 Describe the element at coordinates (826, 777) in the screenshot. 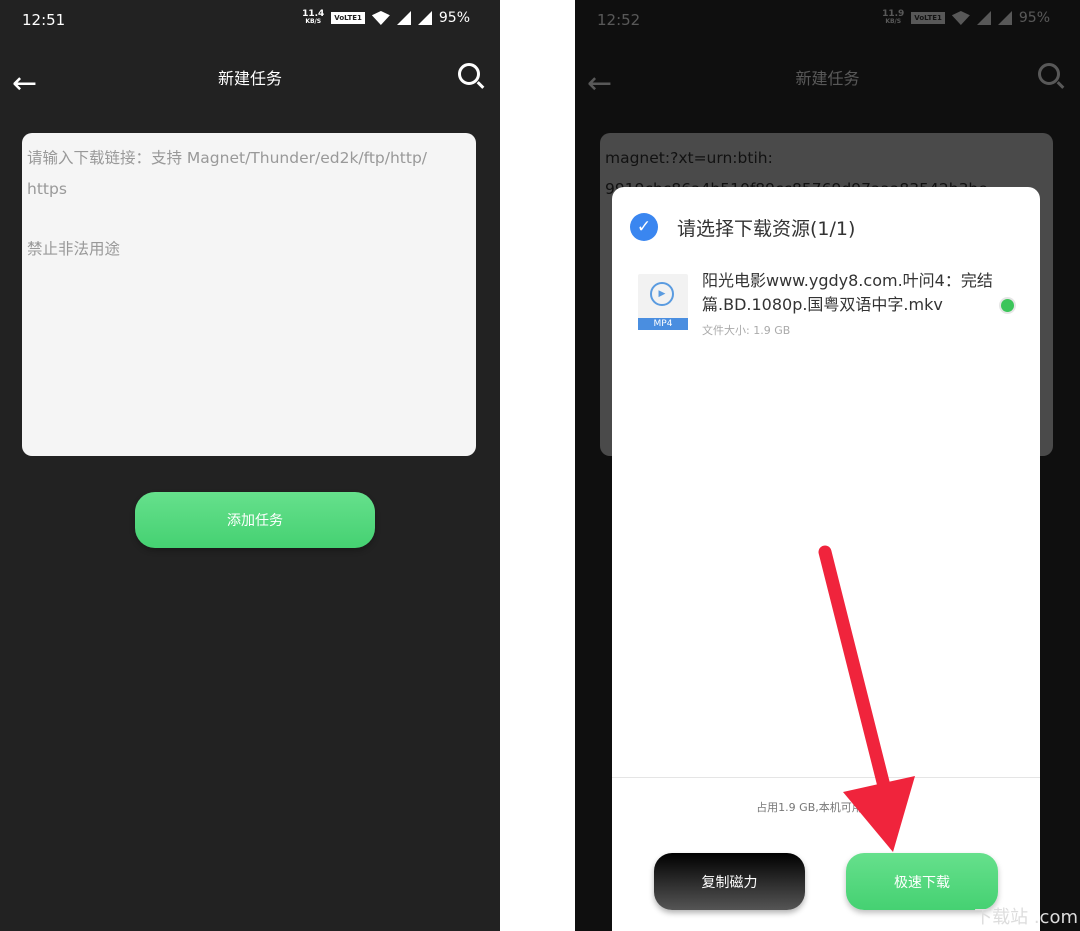

I see `divider` at that location.